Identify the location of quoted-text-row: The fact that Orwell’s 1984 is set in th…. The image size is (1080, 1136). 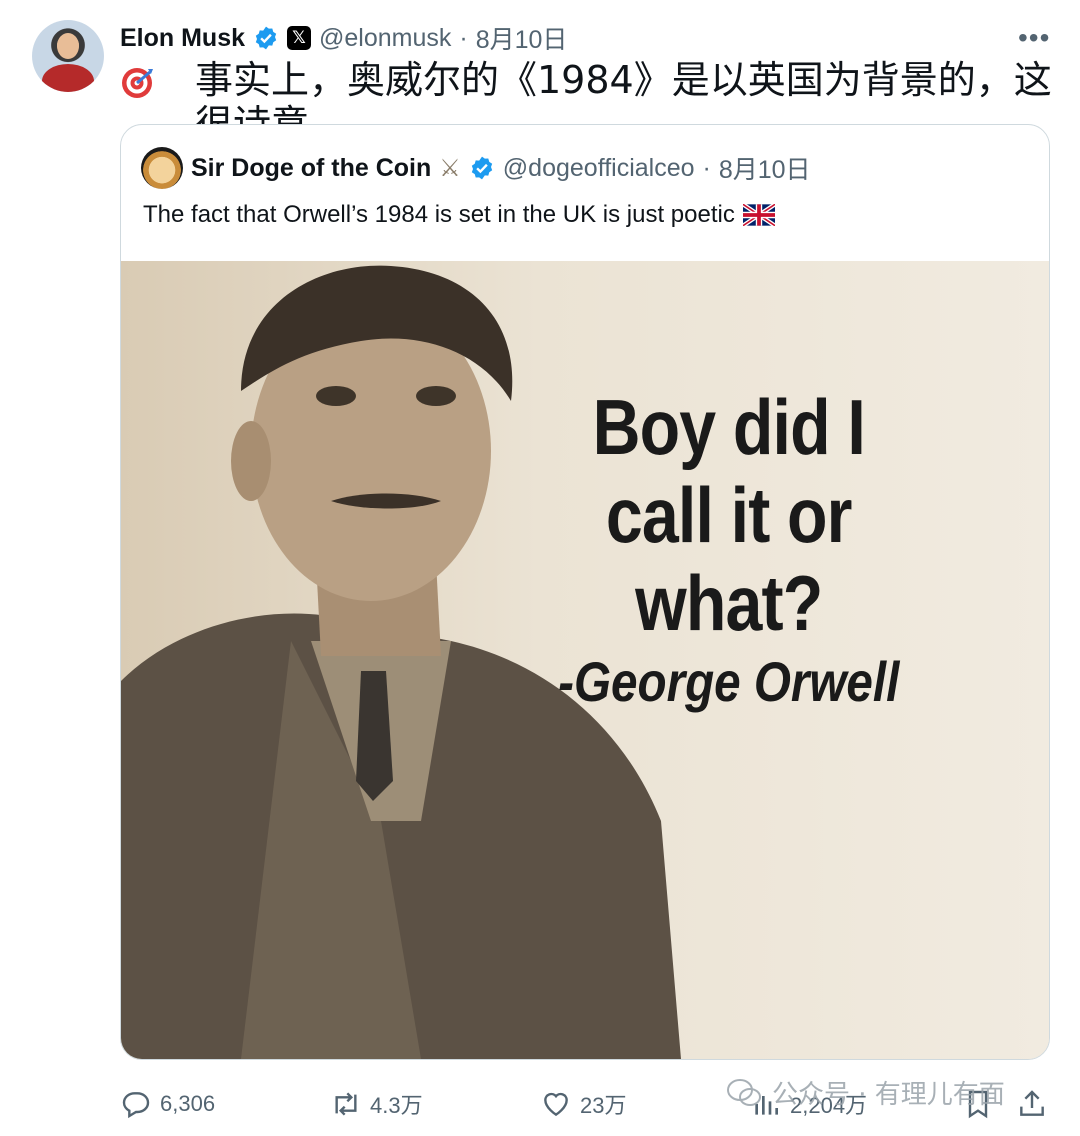
(459, 215).